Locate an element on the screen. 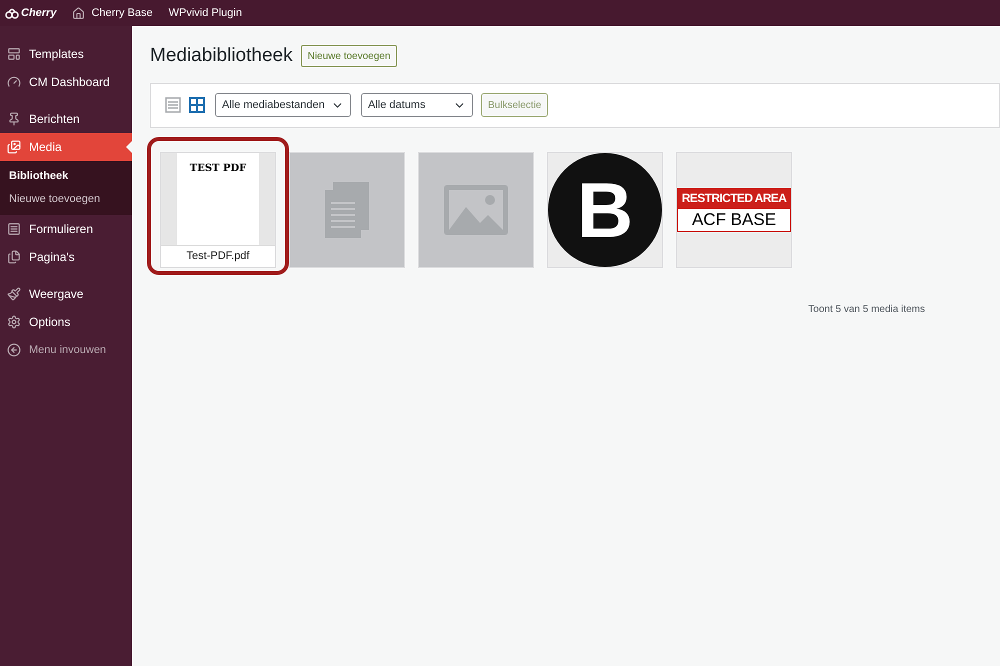 Image resolution: width=1000 pixels, height=666 pixels. sidebar-item: Berichten is located at coordinates (66, 119).